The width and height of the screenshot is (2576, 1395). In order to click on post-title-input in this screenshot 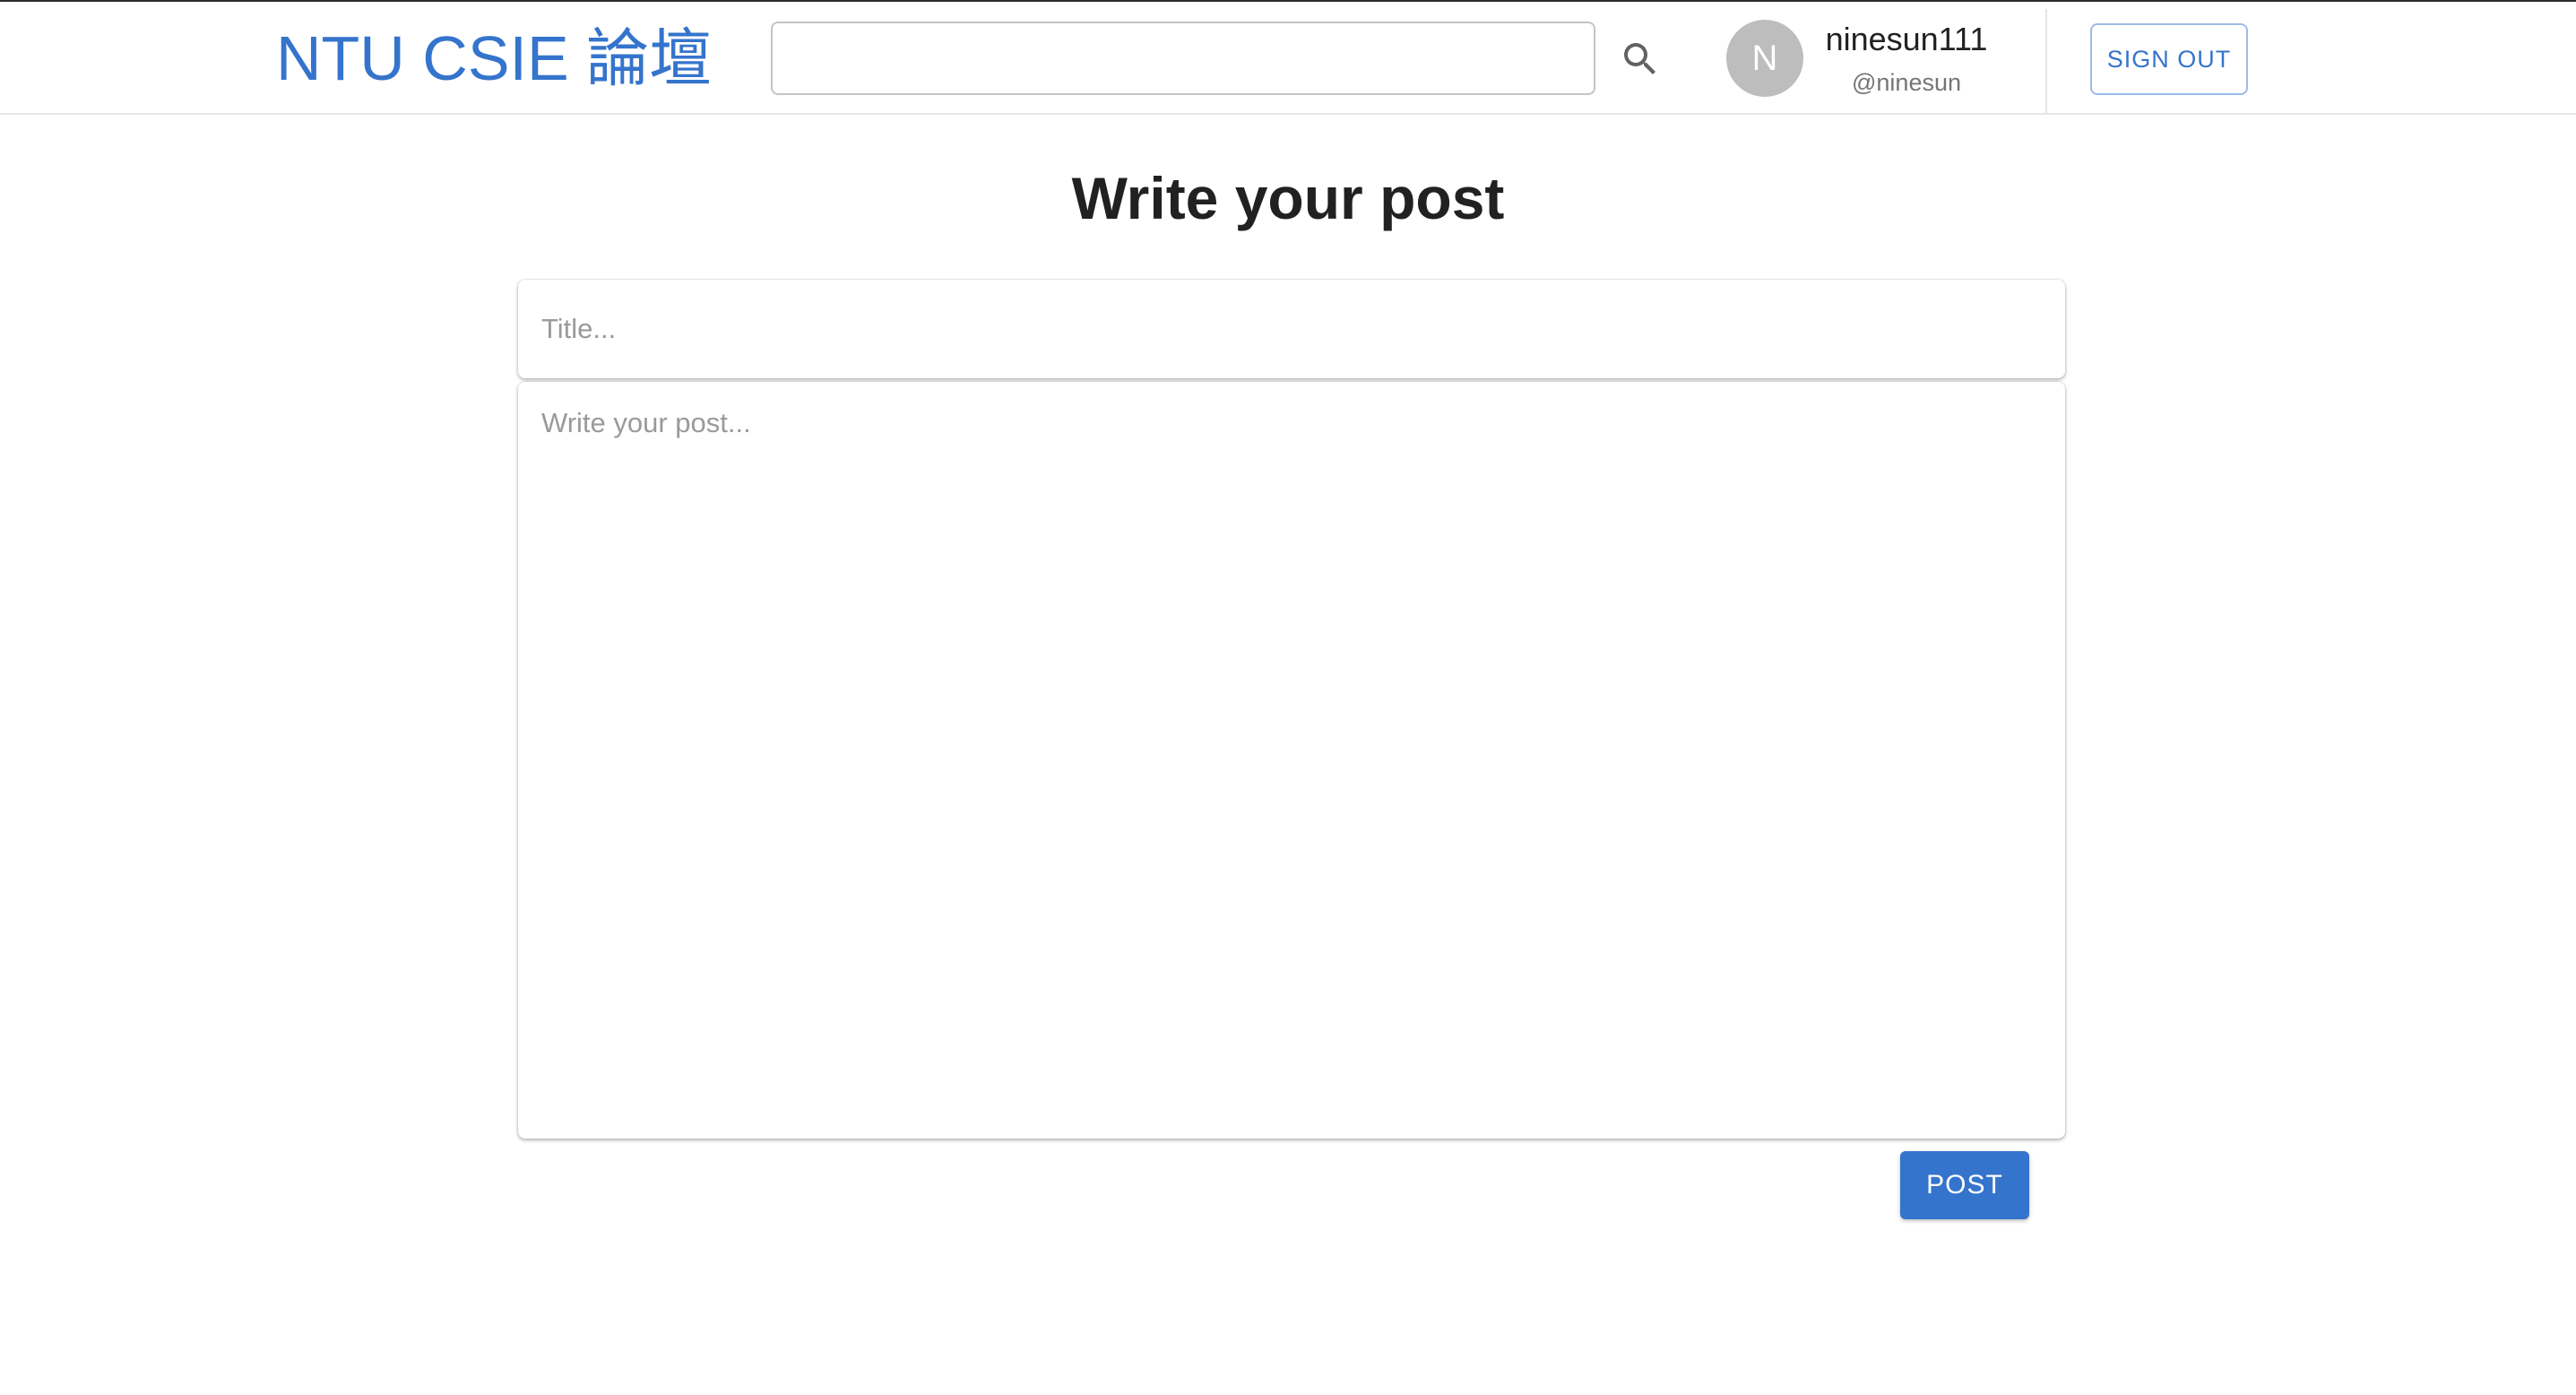, I will do `click(1291, 329)`.